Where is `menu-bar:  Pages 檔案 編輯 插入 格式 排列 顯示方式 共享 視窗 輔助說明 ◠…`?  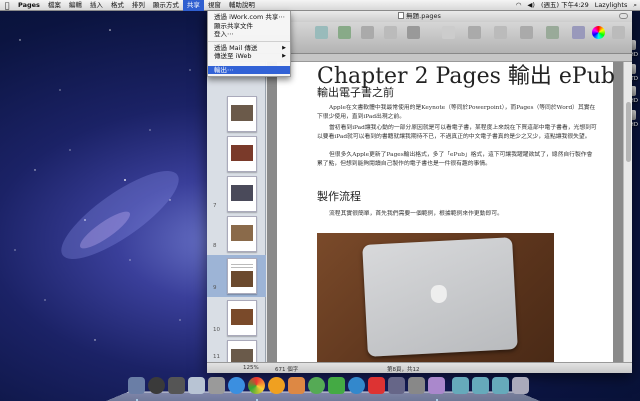 menu-bar:  Pages 檔案 編輯 插入 格式 排列 顯示方式 共享 視窗 輔助說明 ◠… is located at coordinates (320, 5).